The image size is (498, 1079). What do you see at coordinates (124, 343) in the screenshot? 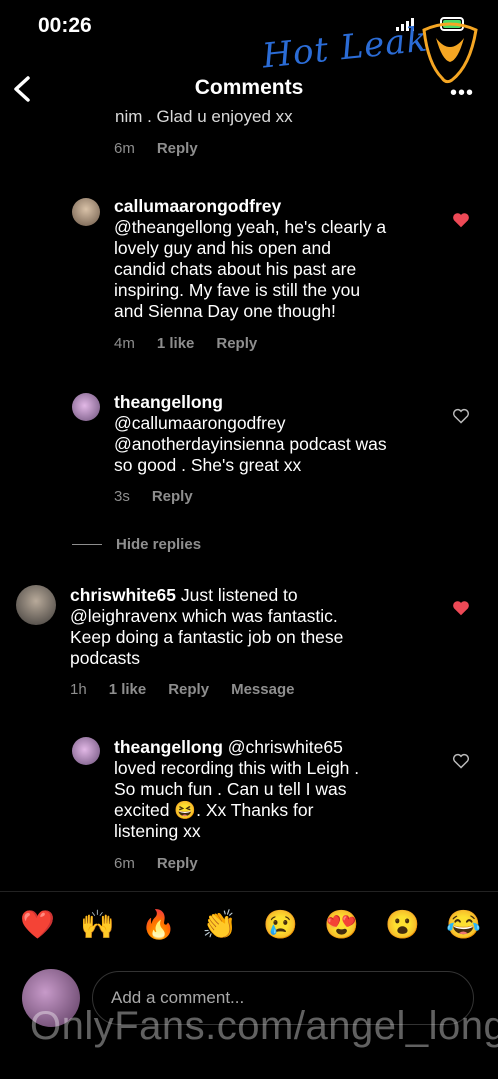
I see `comment-time: 4m` at bounding box center [124, 343].